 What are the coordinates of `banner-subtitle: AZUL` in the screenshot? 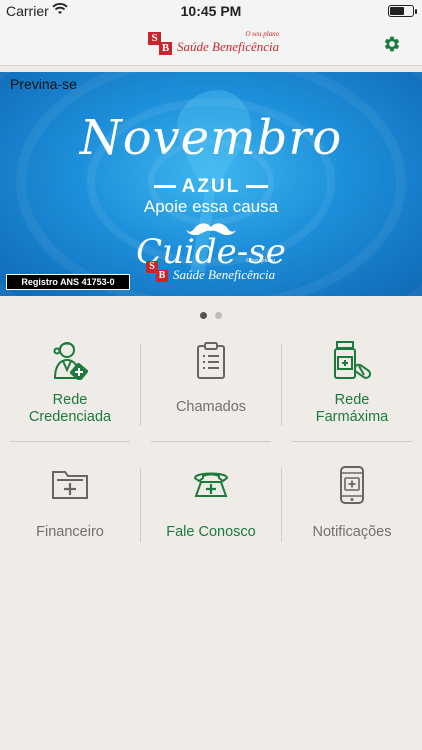 It's located at (211, 187).